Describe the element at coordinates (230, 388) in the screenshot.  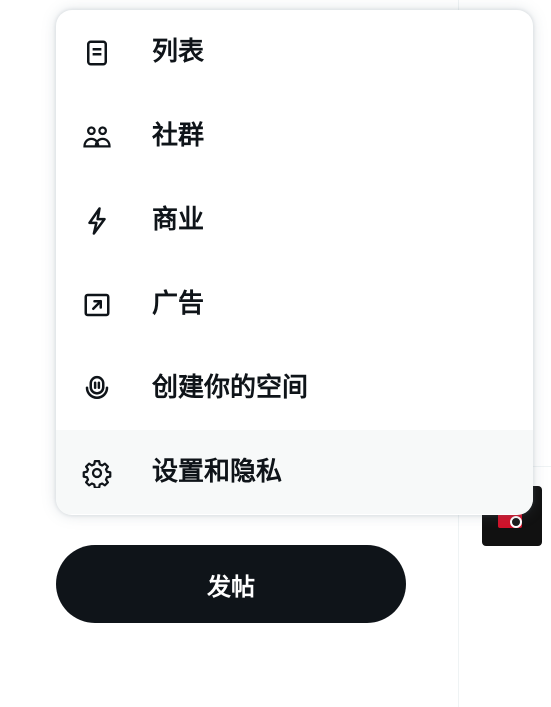
I see `menu-item-label: 创建你的空间` at that location.